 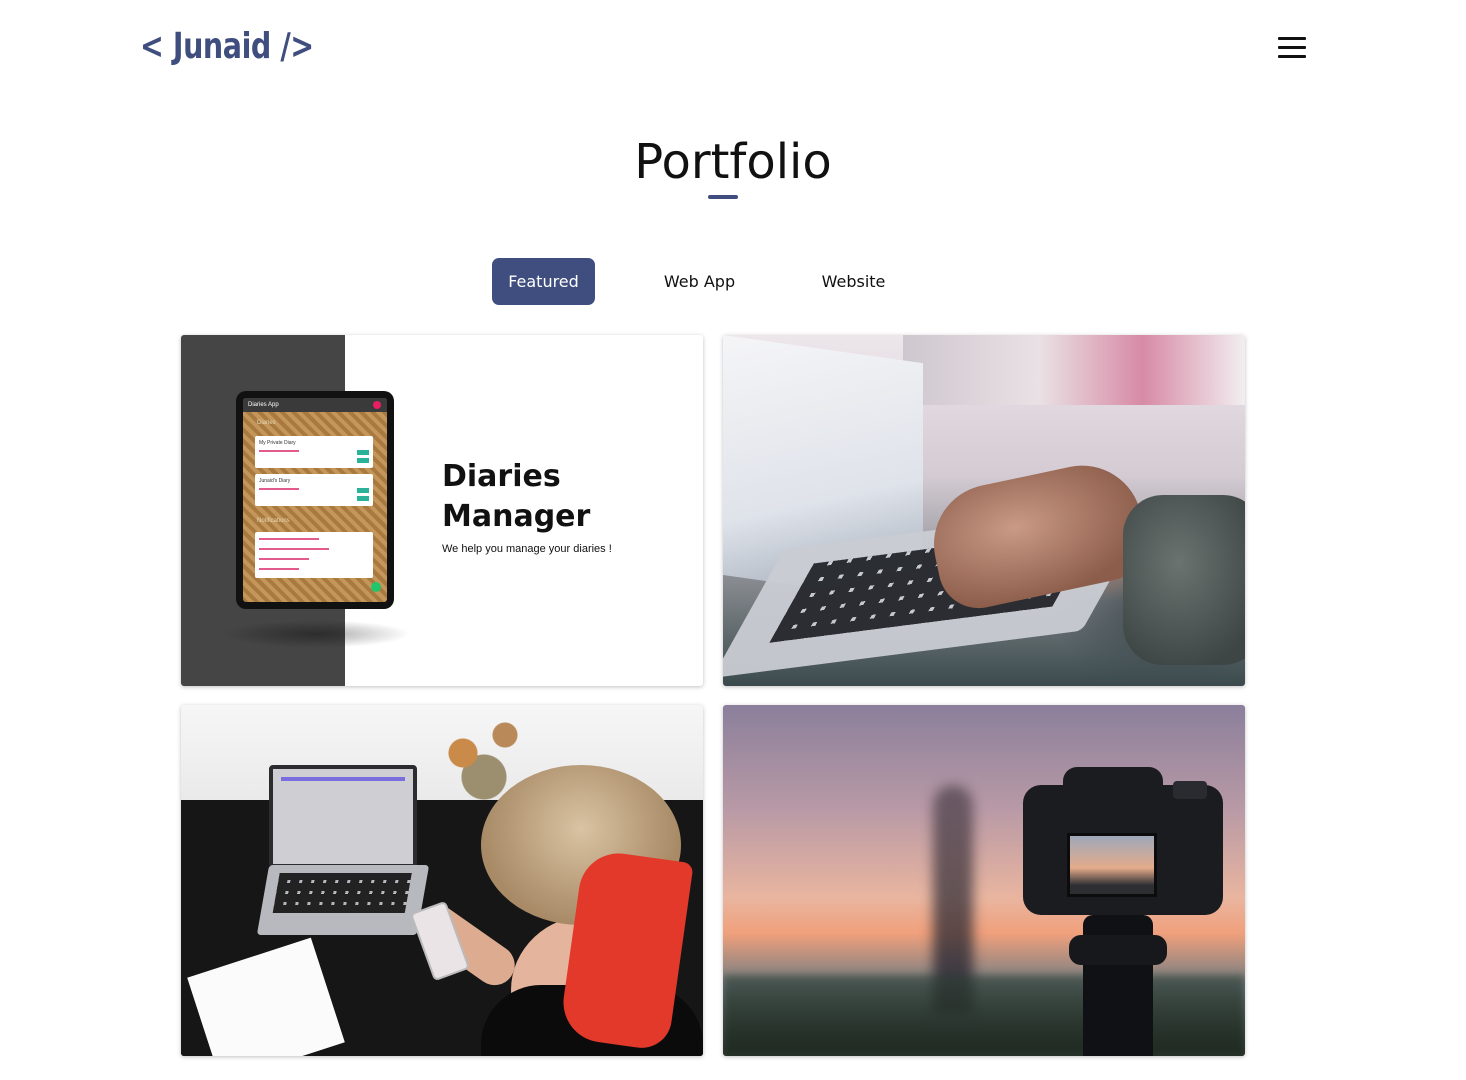 I want to click on portfolio-card-woman-phone, so click(x=442, y=880).